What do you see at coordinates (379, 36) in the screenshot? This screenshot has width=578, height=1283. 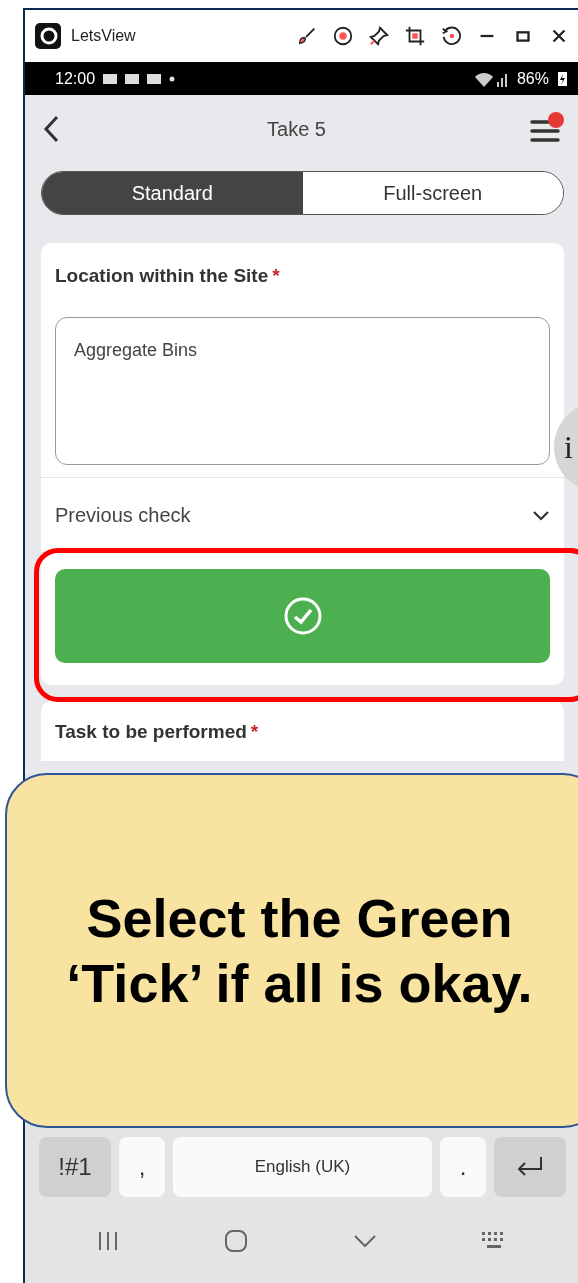 I see `pin-icon` at bounding box center [379, 36].